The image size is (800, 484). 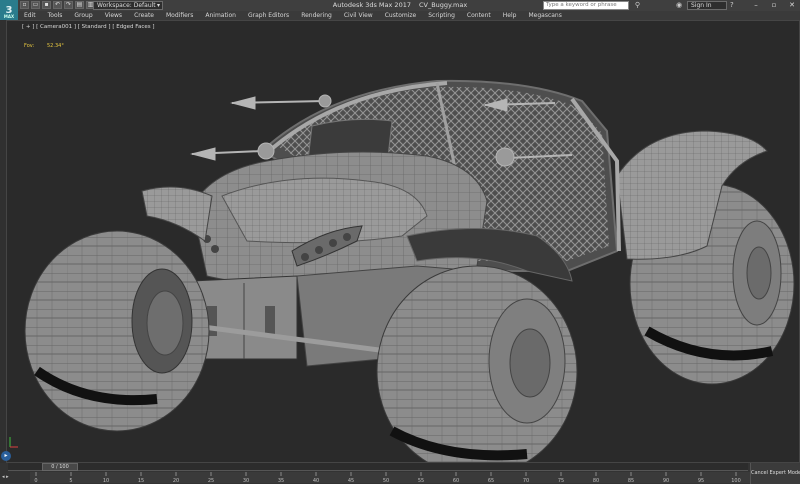 I want to click on time-slider-thumb: 0 / 100, so click(x=60, y=467).